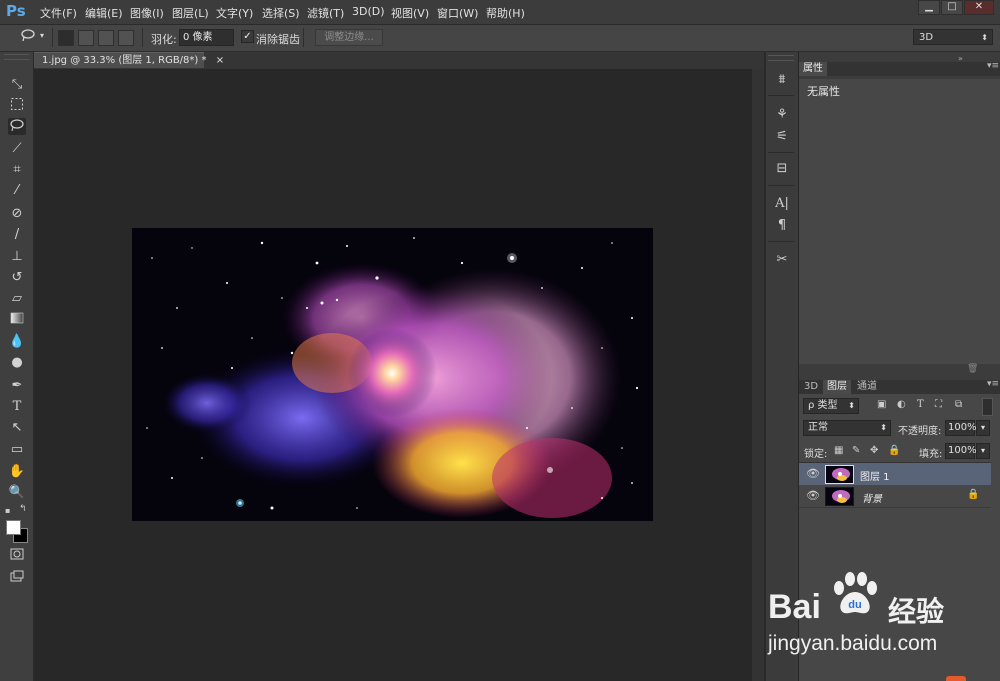 The height and width of the screenshot is (681, 1000). I want to click on filter-smart-object-icon: ⧉, so click(958, 404).